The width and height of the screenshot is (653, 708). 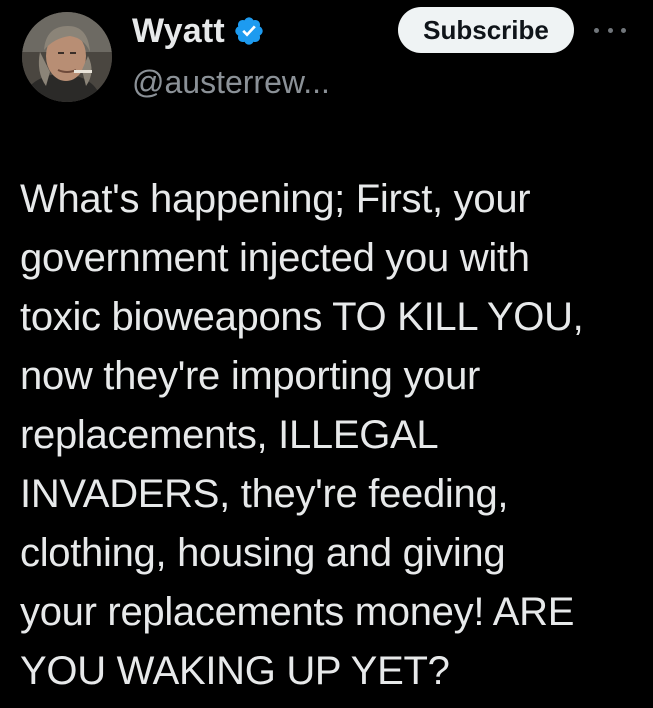 I want to click on subscribe-button: Subscribe, so click(x=486, y=30).